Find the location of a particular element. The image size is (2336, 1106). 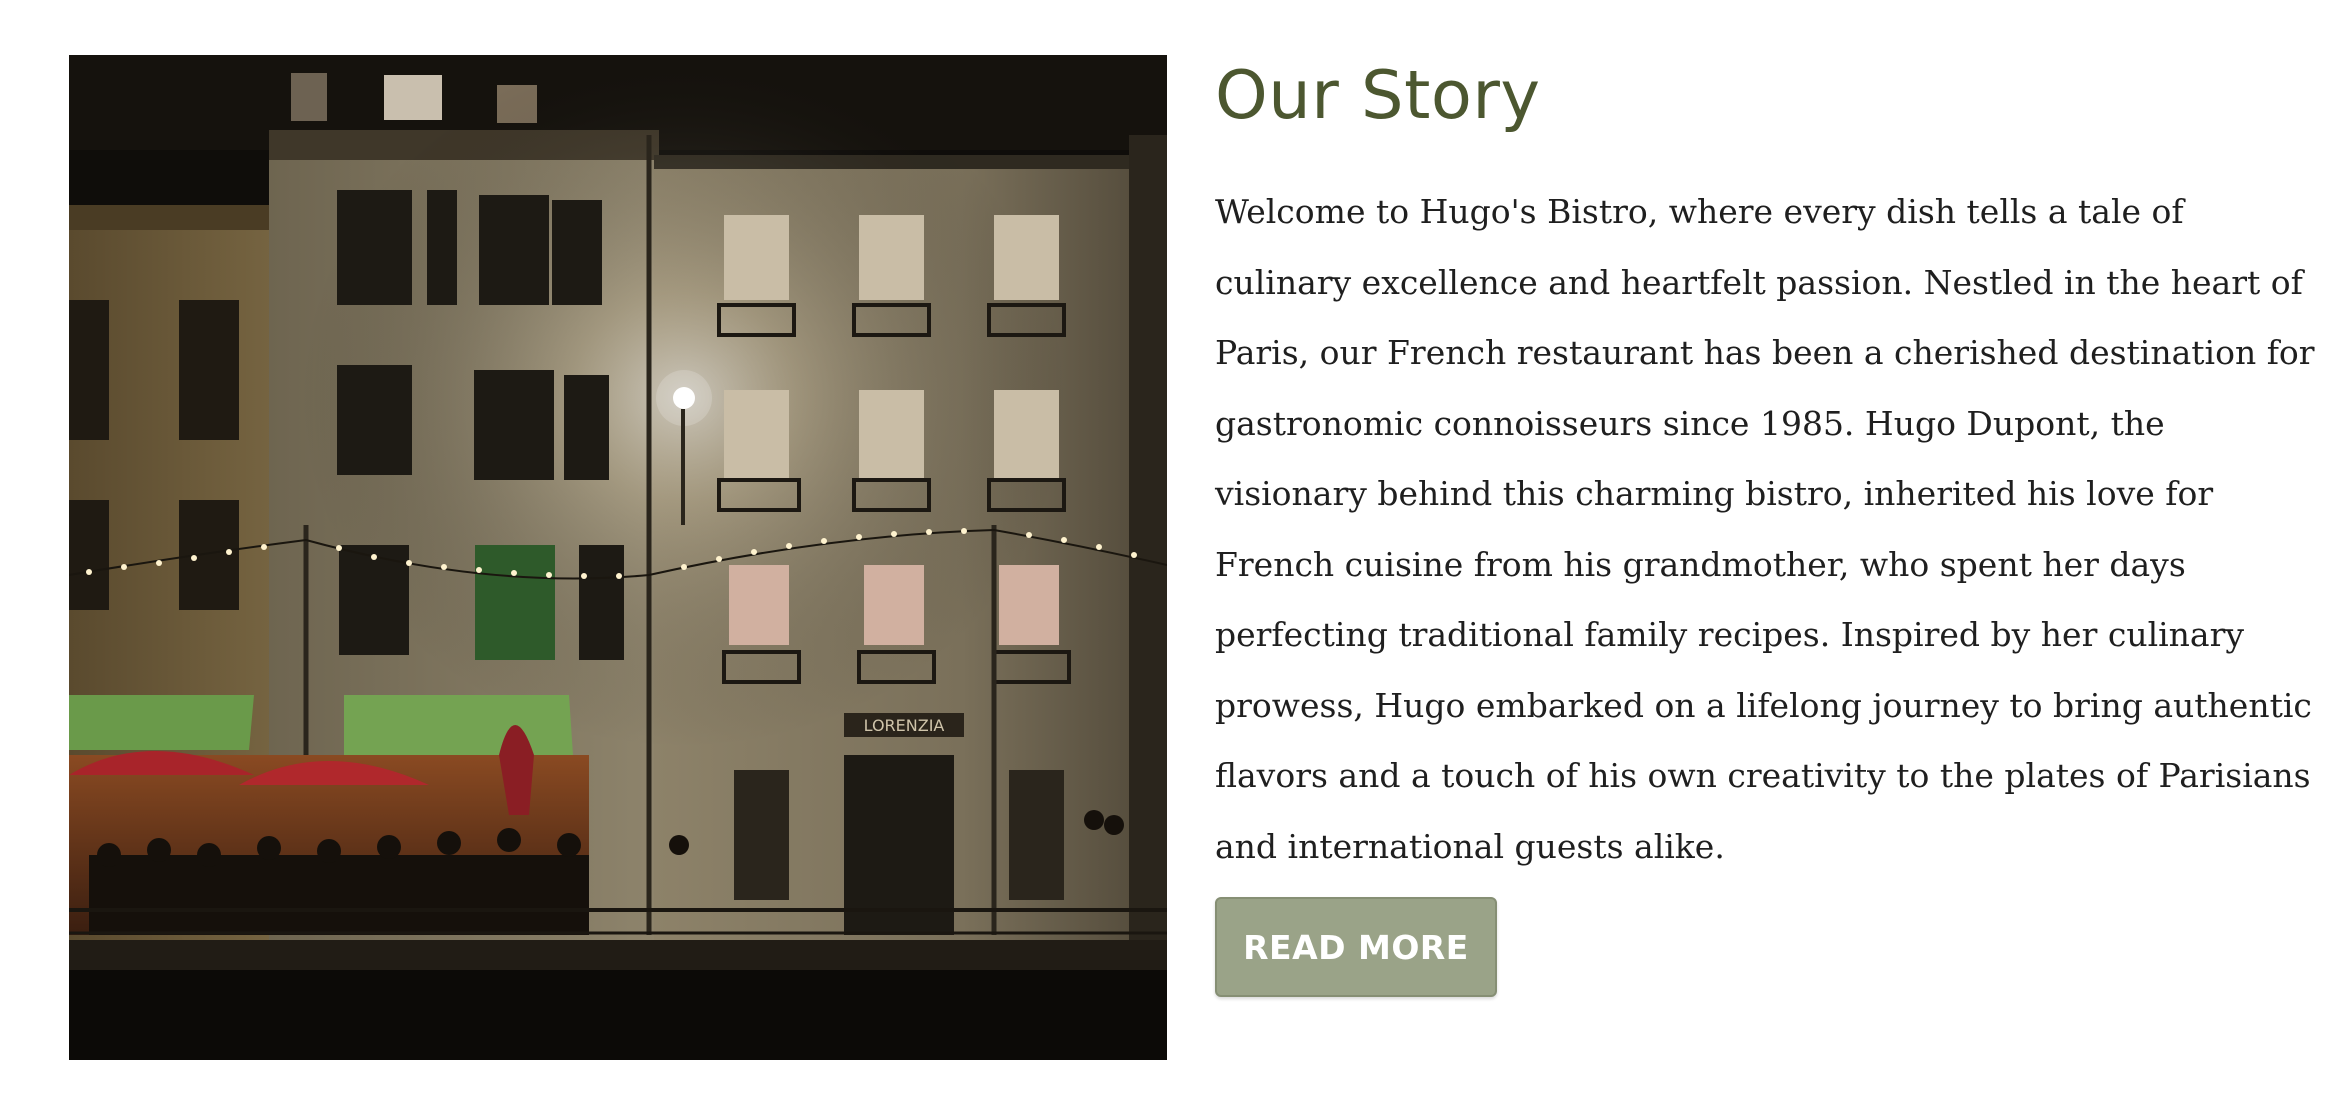

story-title: Our Story is located at coordinates (1378, 95).